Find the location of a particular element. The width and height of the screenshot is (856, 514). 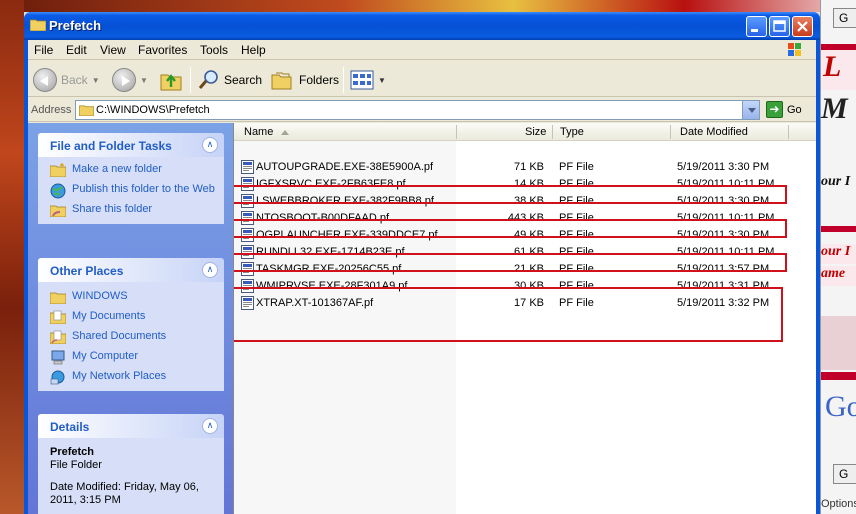

title-bar: Prefetch is located at coordinates (422, 26).